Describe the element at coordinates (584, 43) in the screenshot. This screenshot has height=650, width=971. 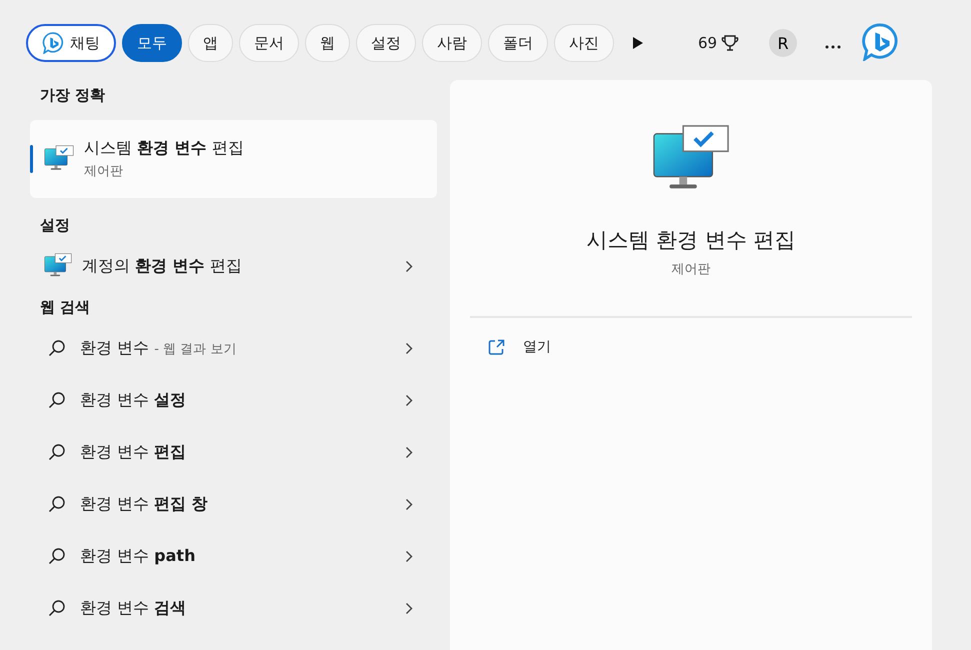
I see `filter-tab: 사진` at that location.